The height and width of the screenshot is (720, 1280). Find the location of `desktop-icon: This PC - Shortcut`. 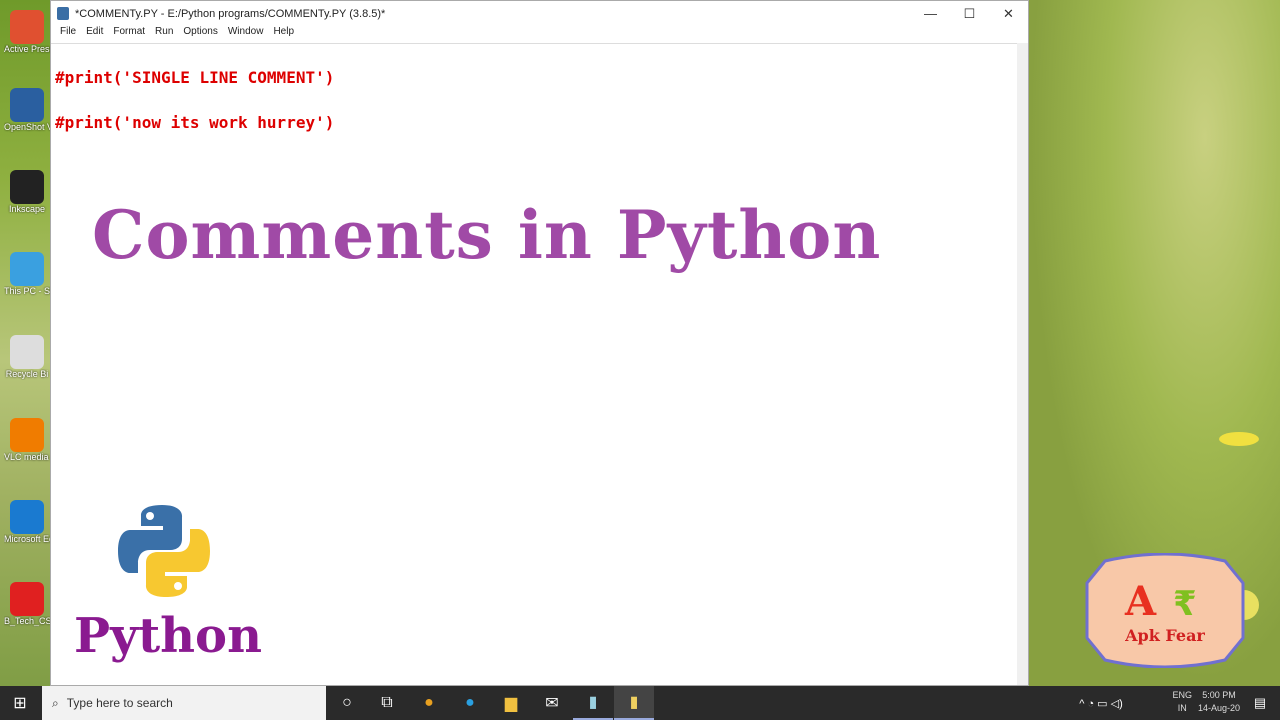

desktop-icon: This PC - Shortcut is located at coordinates (27, 274).